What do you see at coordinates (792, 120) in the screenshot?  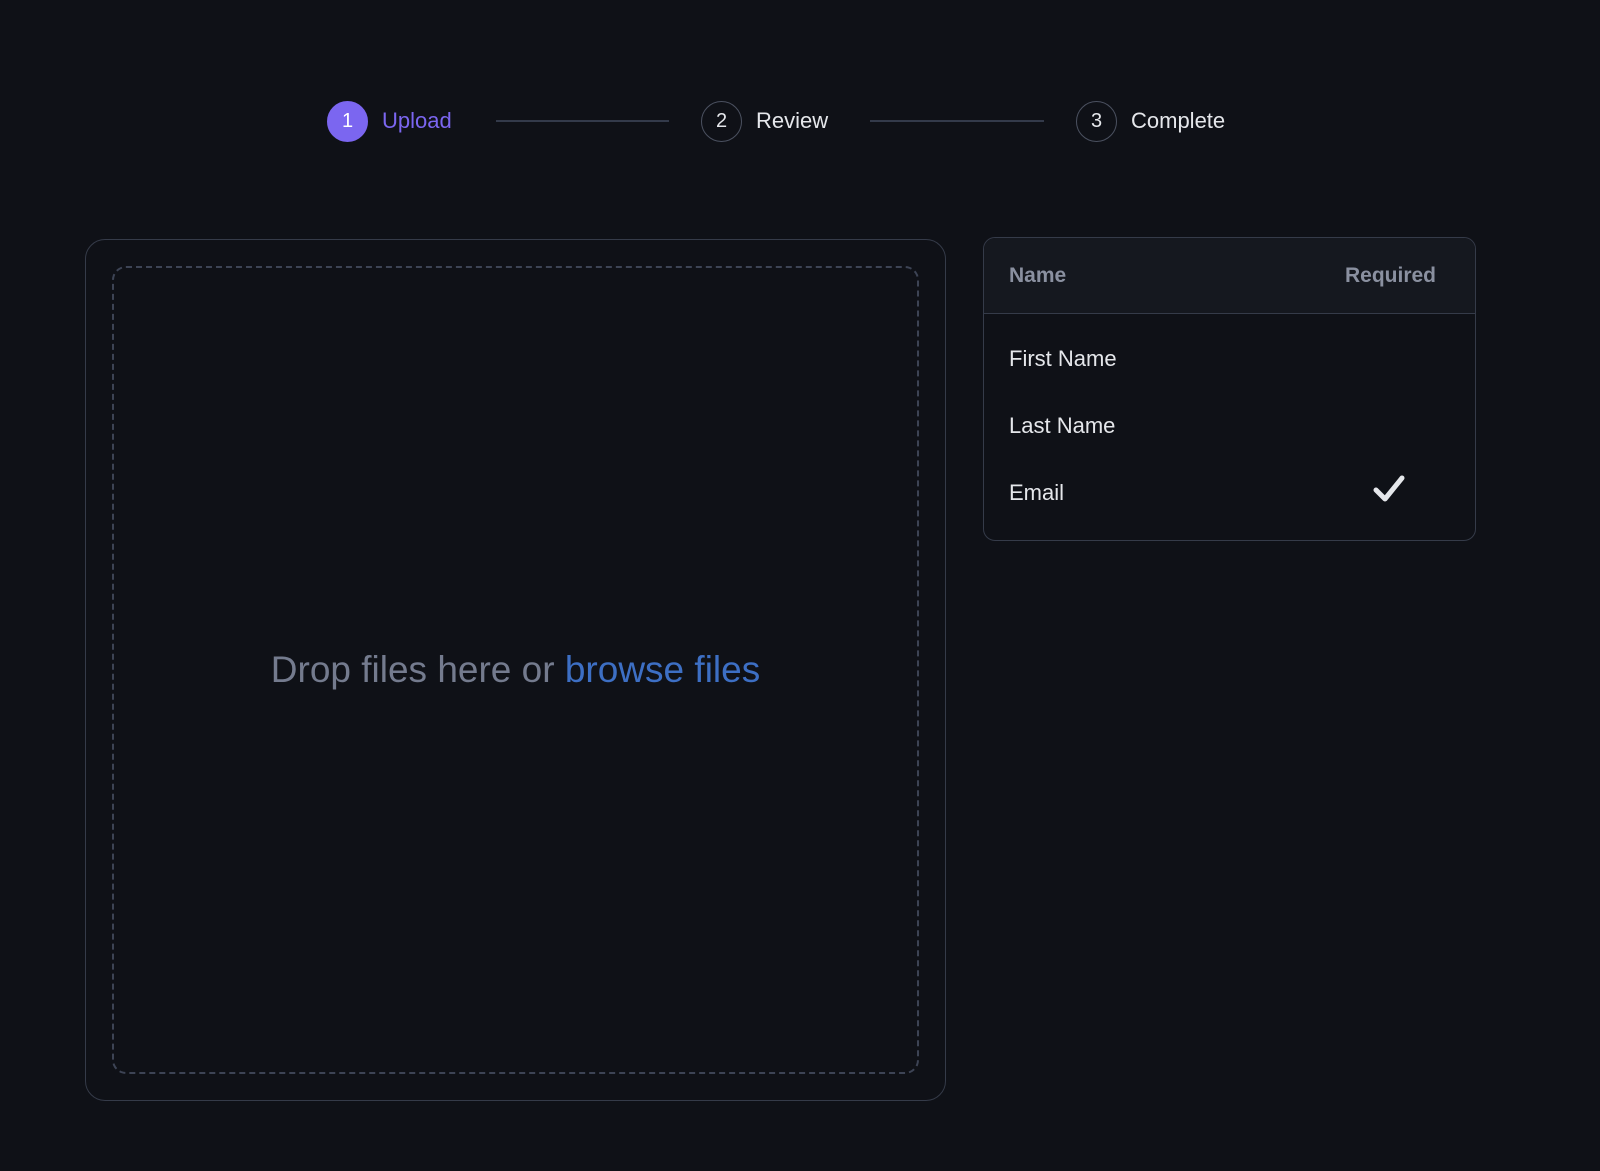 I see `step-label-review: Review` at bounding box center [792, 120].